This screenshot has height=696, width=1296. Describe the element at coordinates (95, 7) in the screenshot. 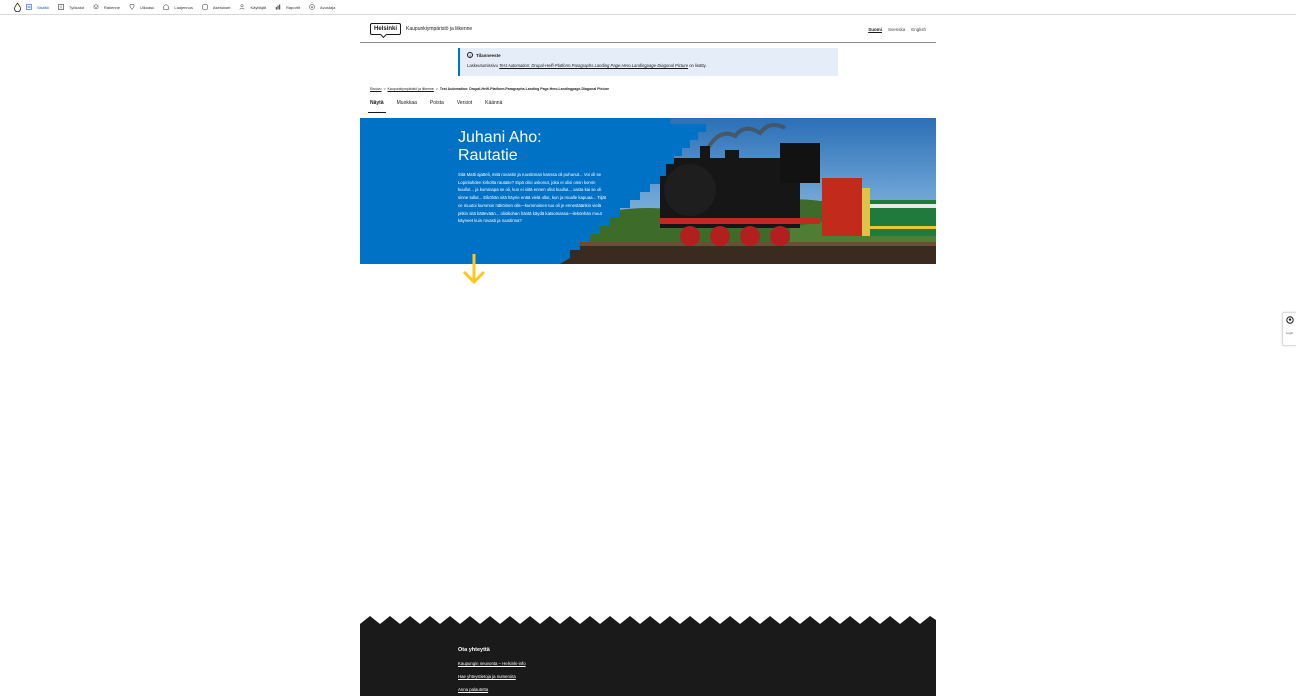

I see `structure-icon` at that location.